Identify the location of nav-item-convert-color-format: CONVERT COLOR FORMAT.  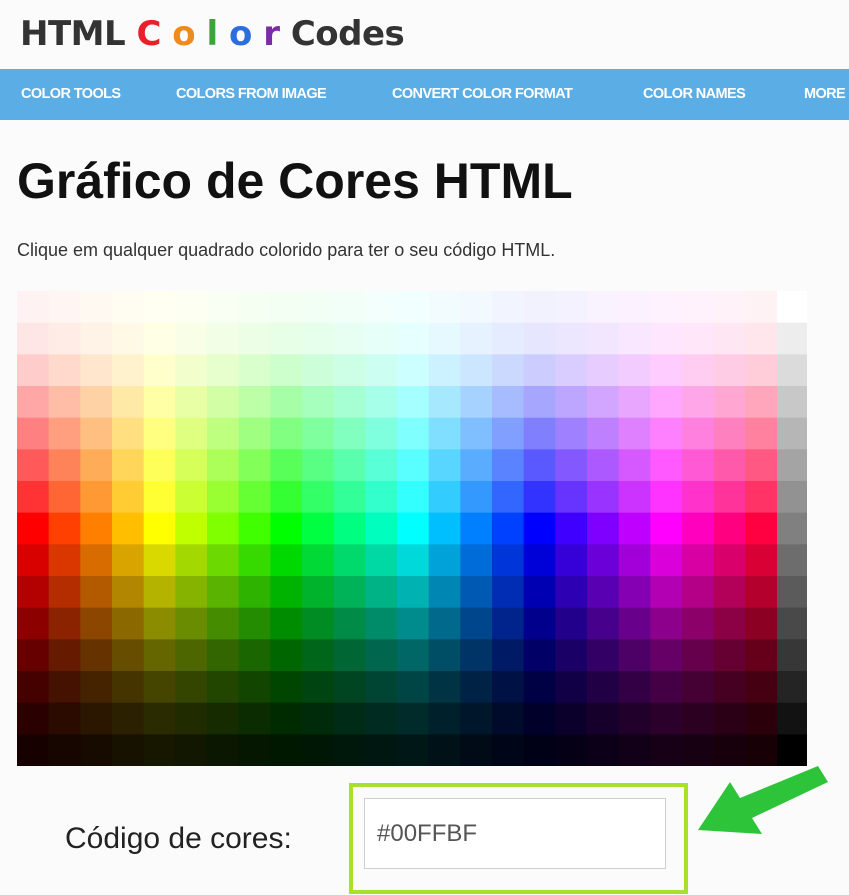
(482, 94).